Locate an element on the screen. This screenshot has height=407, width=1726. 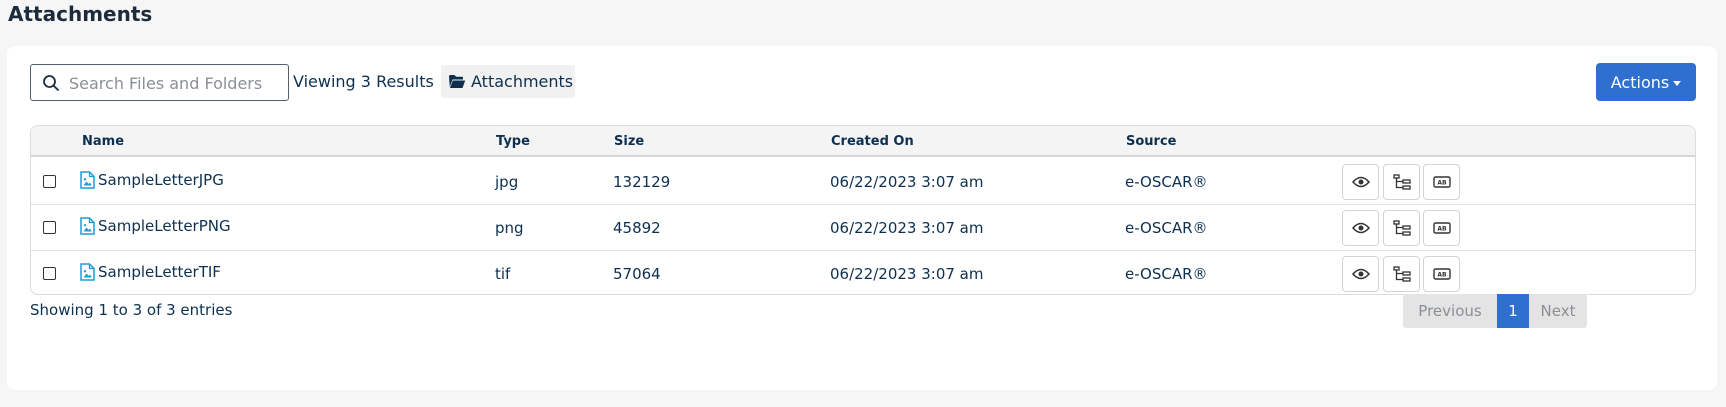
pagination: Previous 1 Next is located at coordinates (1495, 311).